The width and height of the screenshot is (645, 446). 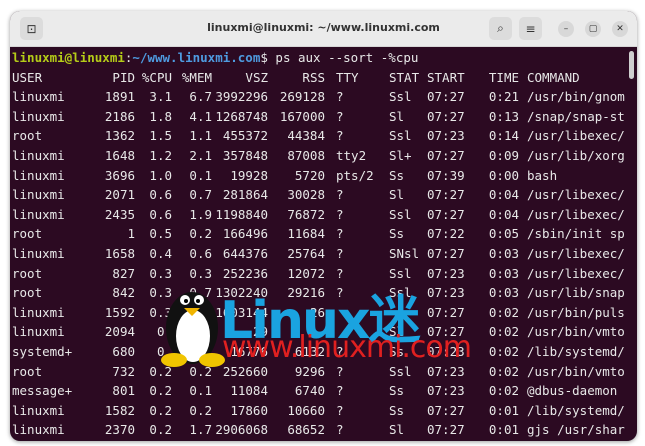 What do you see at coordinates (323, 27) in the screenshot?
I see `window-title: linuxmi@linuxmi: ~/www.linuxmi.com` at bounding box center [323, 27].